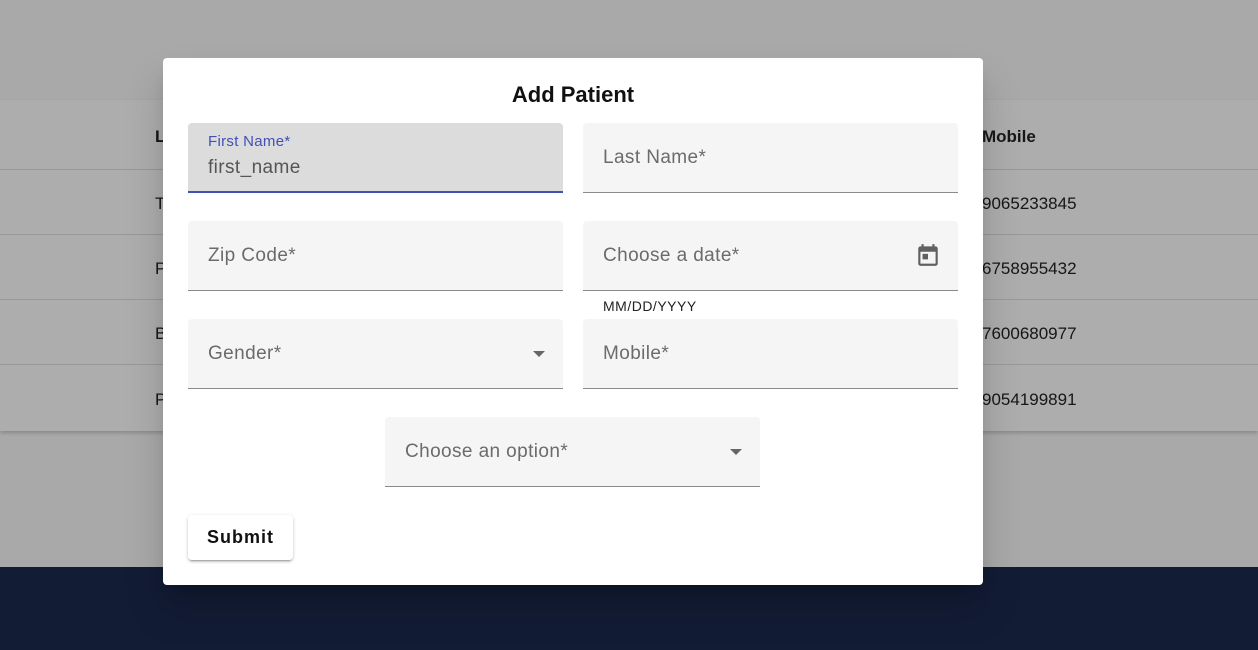 The height and width of the screenshot is (650, 1258). I want to click on date-format-hint: MM/DD/YYYY, so click(650, 306).